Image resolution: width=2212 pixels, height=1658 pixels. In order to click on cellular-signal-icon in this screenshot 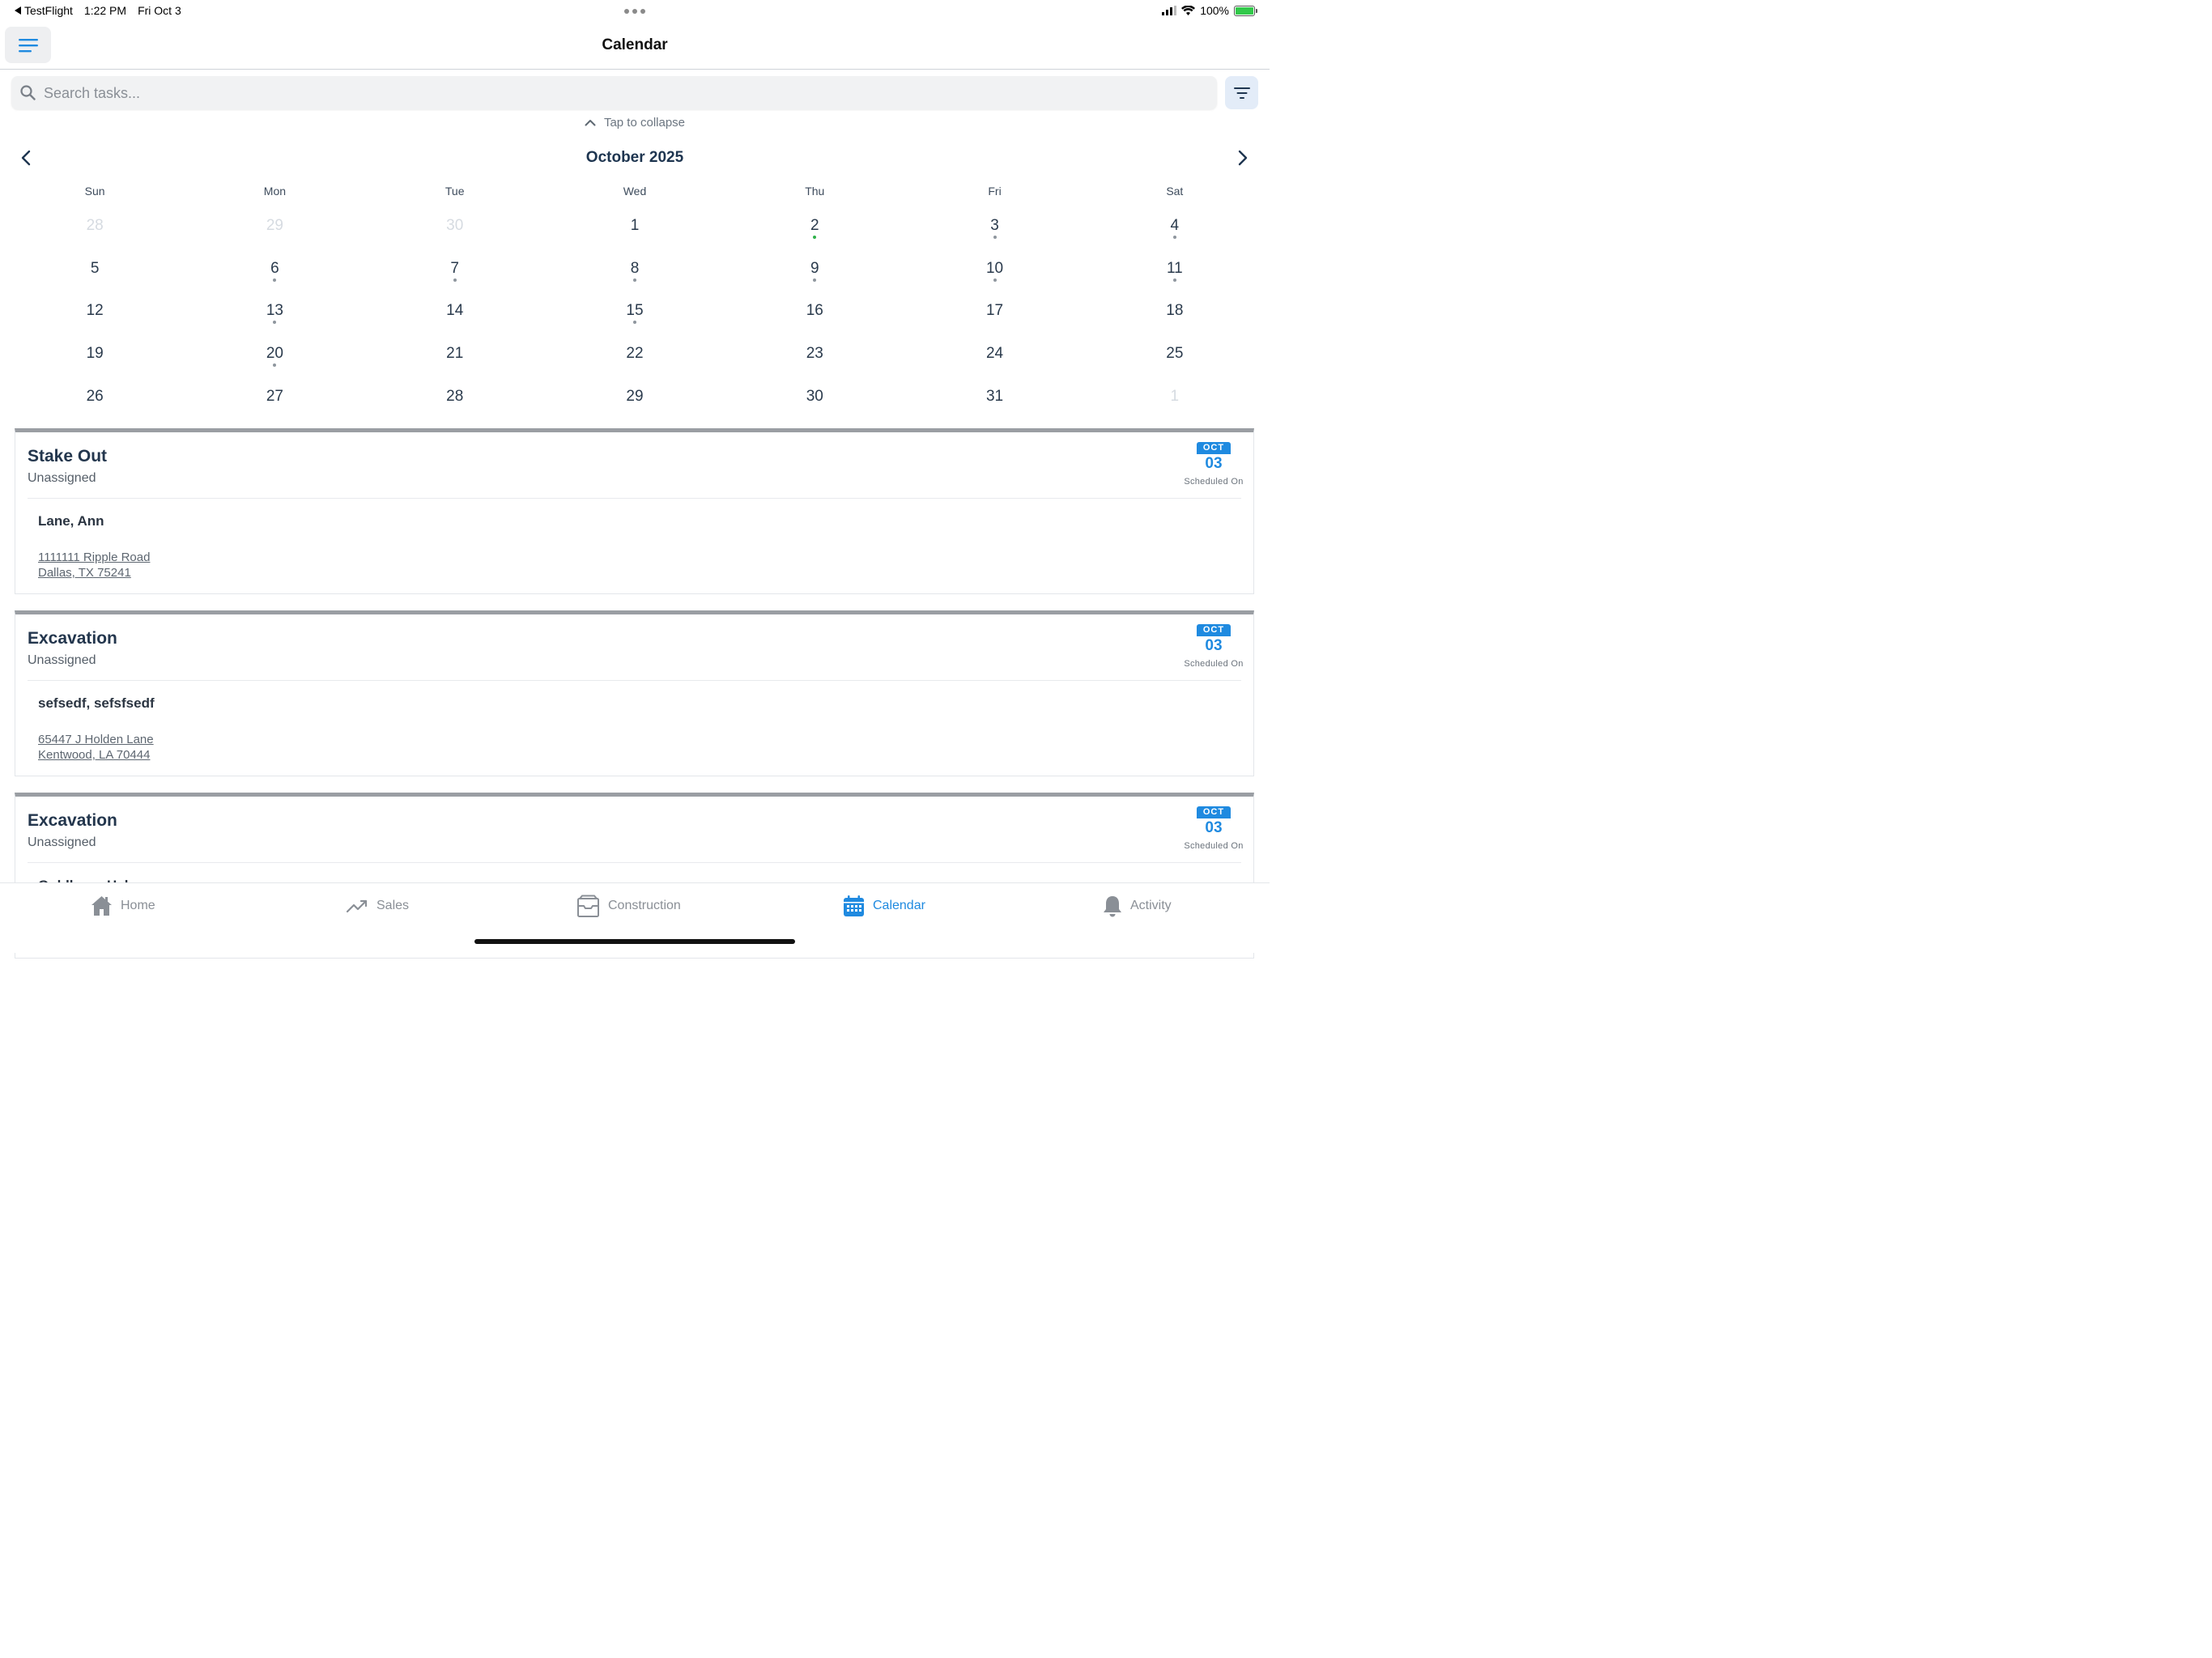, I will do `click(1170, 10)`.